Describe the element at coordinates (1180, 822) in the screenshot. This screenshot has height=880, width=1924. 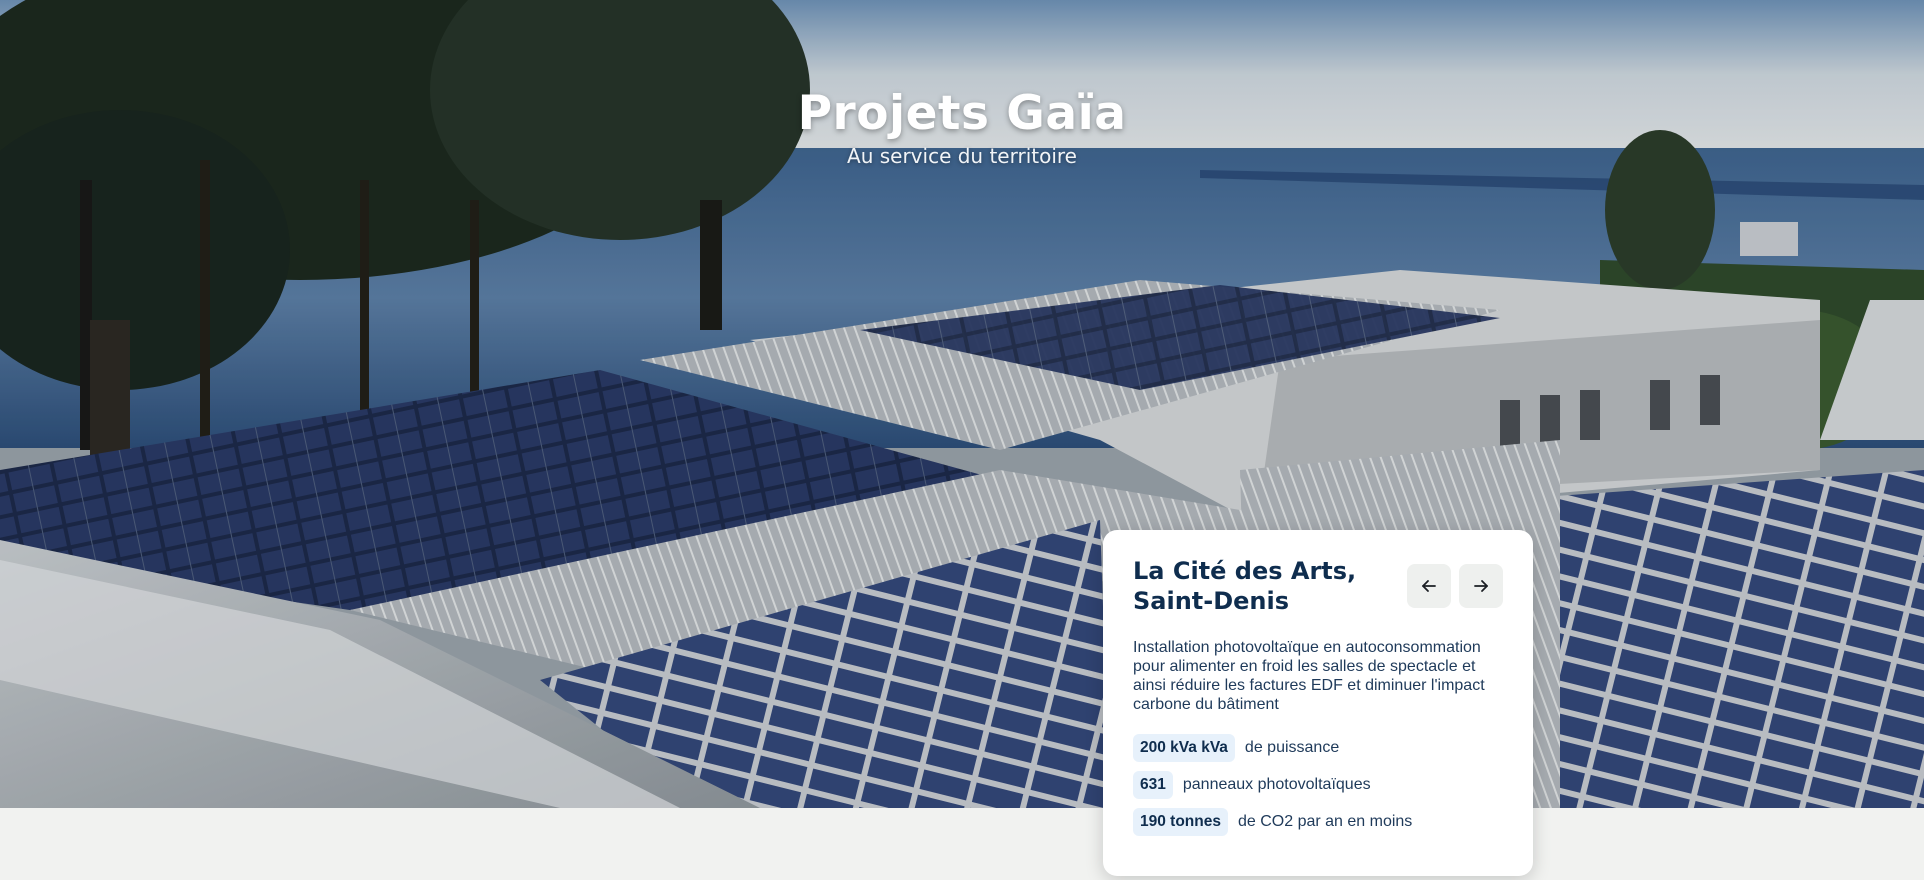
I see `stat-value-badge: 190 tonnes` at that location.